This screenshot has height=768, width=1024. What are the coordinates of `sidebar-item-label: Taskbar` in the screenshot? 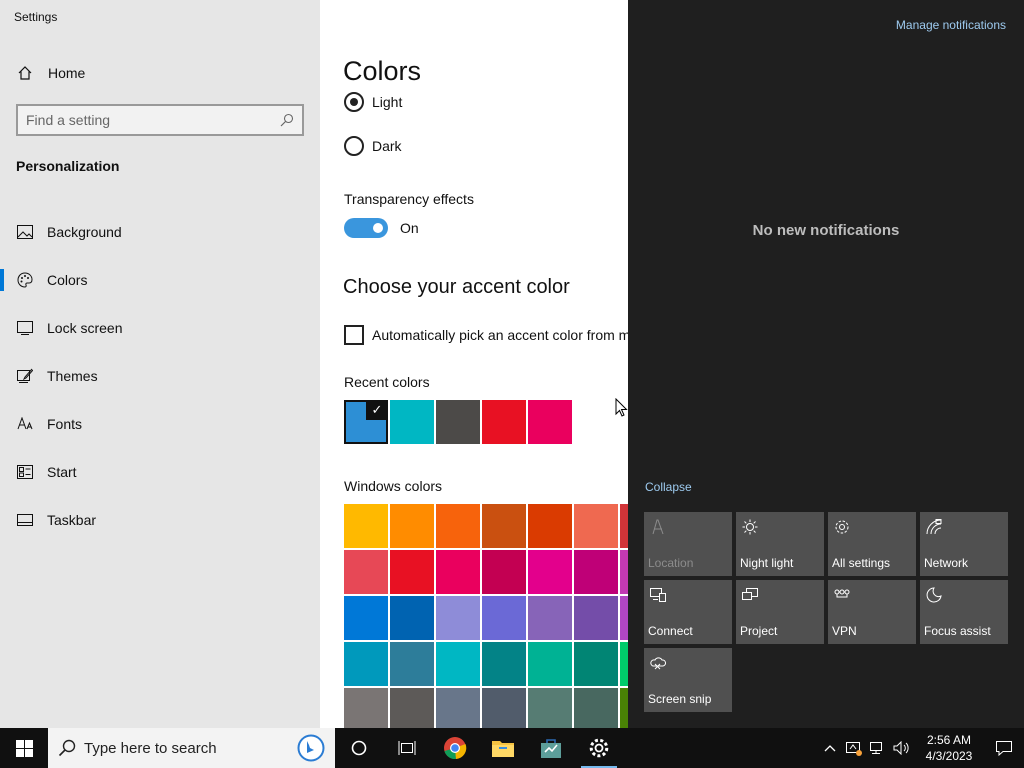 It's located at (72, 520).